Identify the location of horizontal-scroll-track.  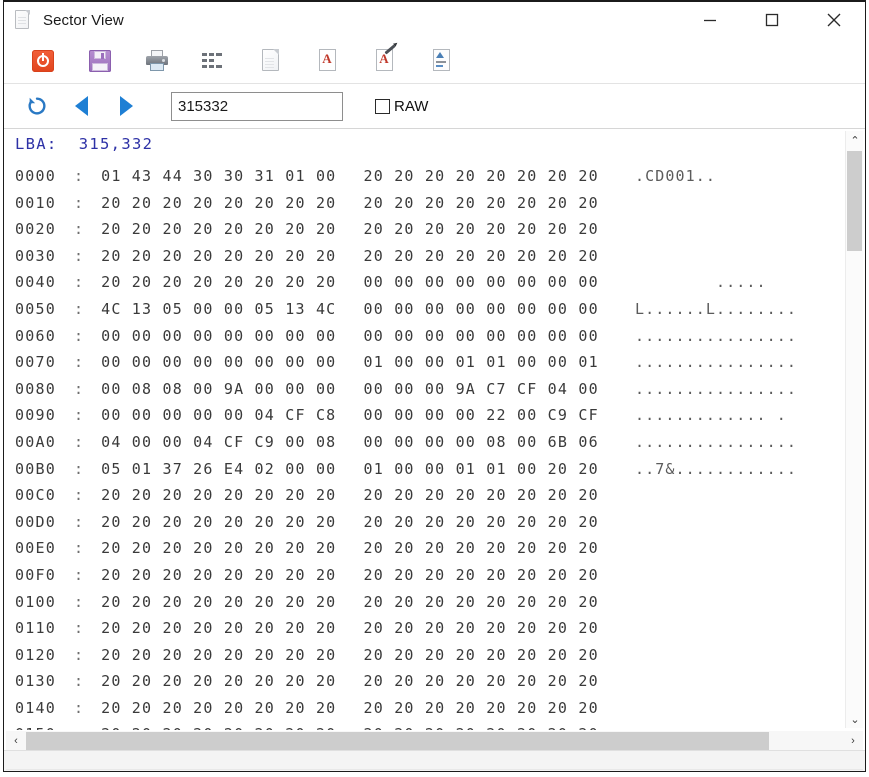
(434, 741).